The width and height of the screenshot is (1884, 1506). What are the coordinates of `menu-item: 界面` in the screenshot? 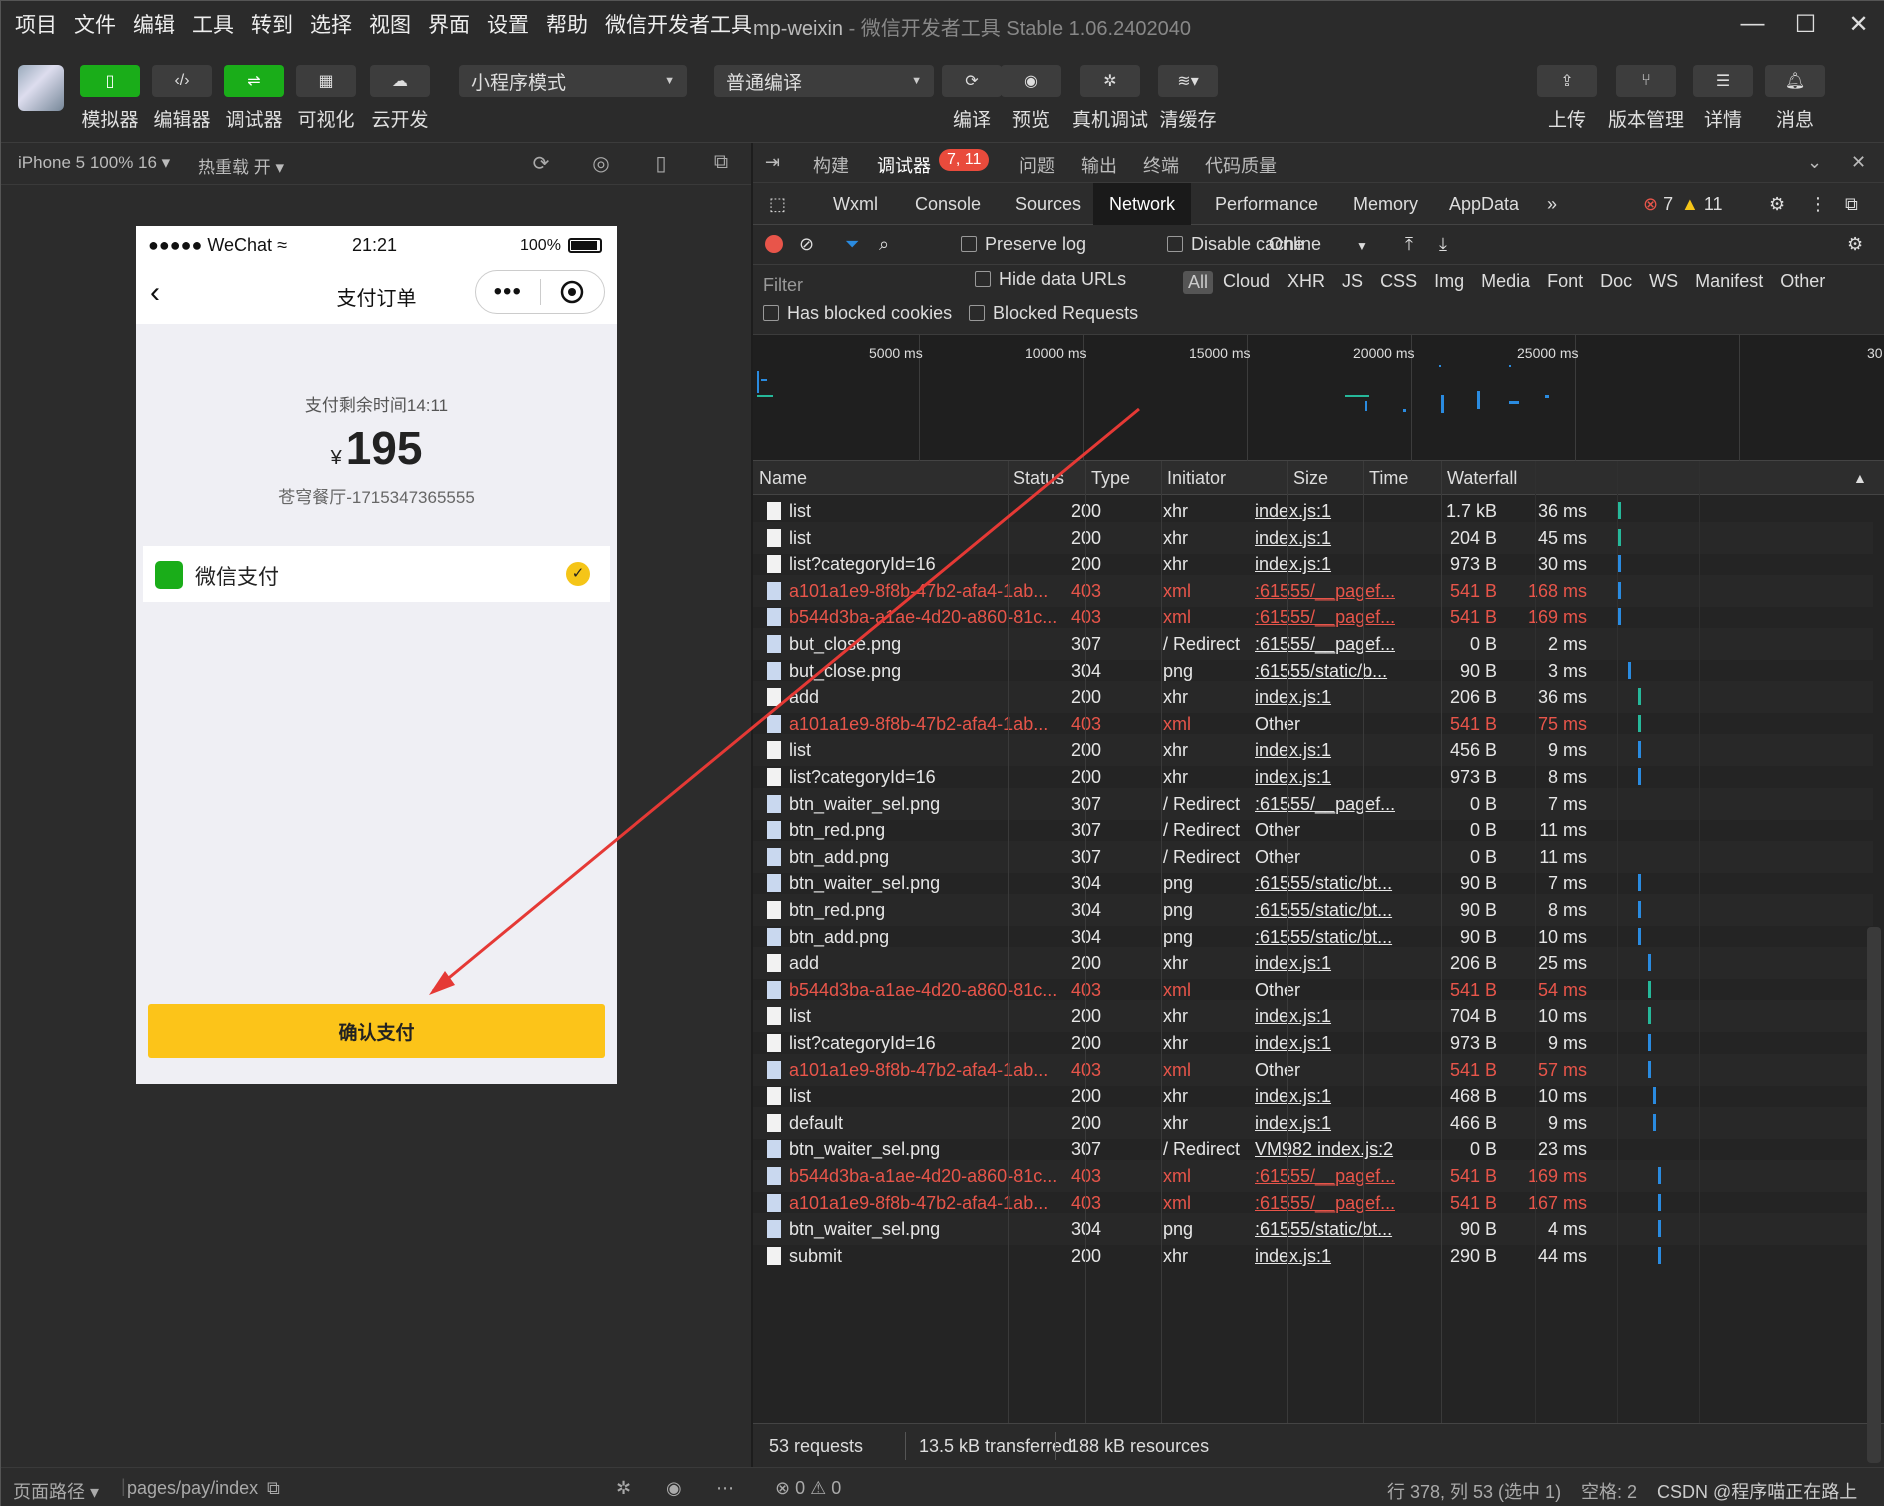 It's located at (449, 24).